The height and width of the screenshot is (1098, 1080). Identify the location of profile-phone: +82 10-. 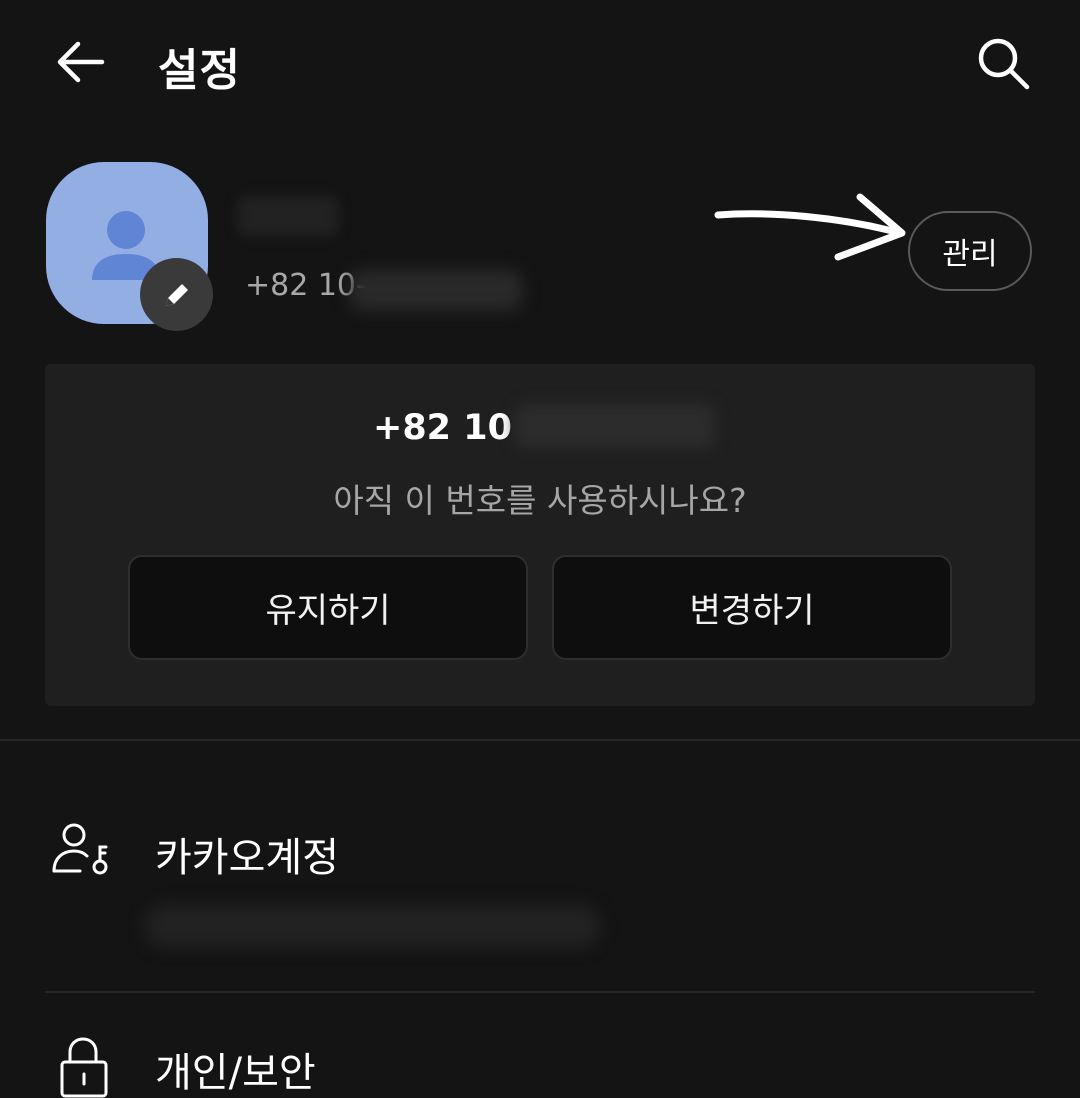
(306, 285).